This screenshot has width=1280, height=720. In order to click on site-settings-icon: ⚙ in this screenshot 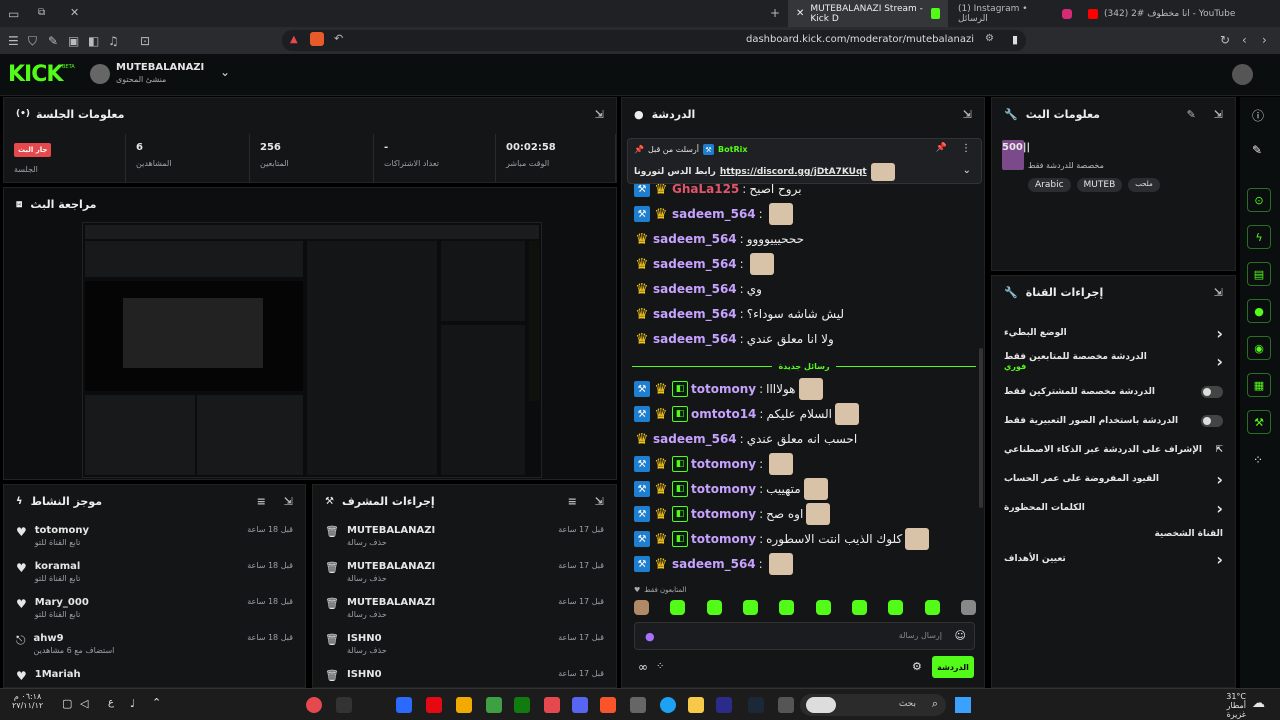, I will do `click(989, 38)`.